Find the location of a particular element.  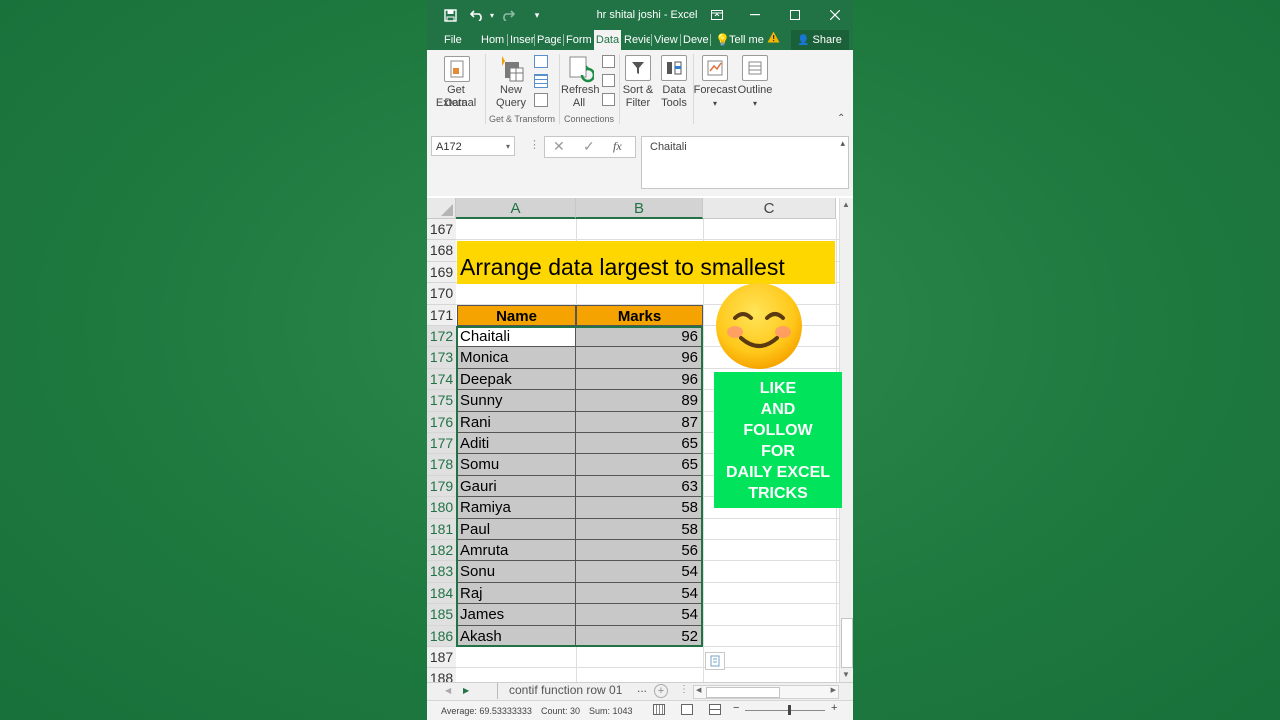

zoom-slider is located at coordinates (785, 710).